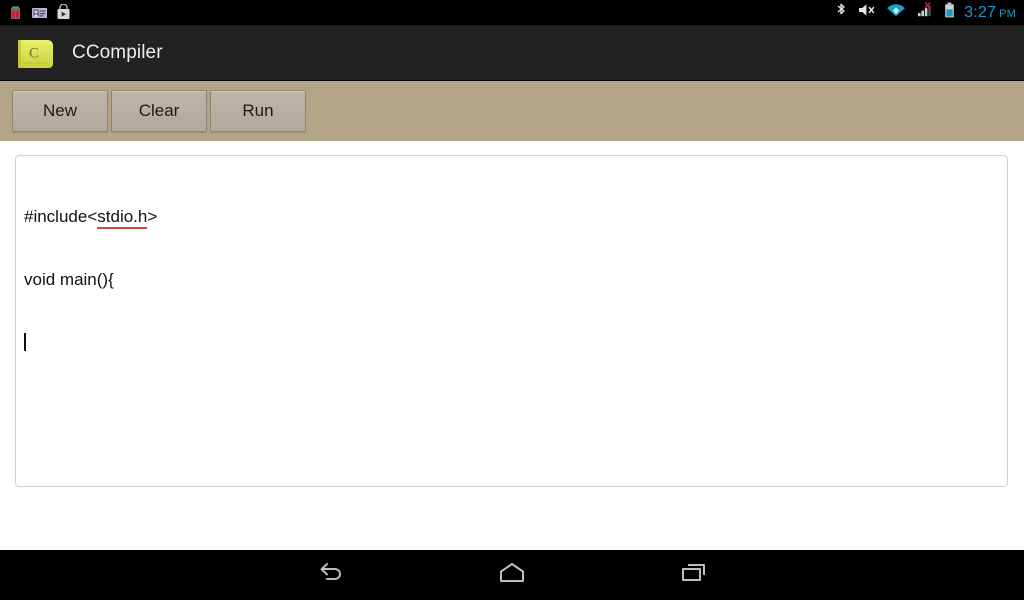 The width and height of the screenshot is (1024, 600). Describe the element at coordinates (122, 218) in the screenshot. I see `code-line-1-misspelled: stdio.h` at that location.